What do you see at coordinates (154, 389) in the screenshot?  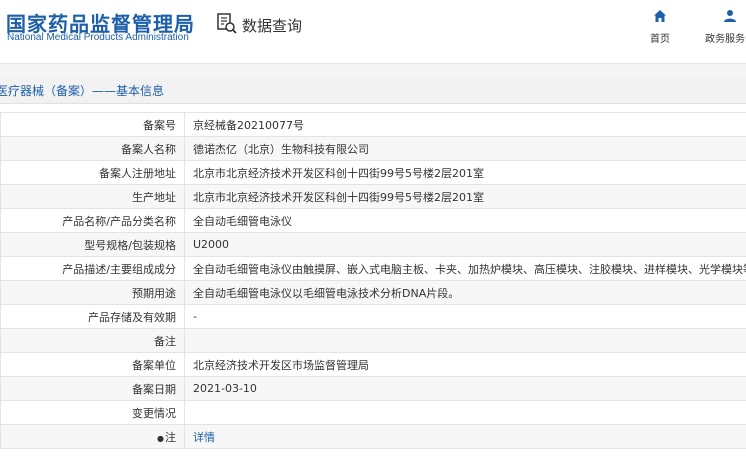 I see `field-label-text: 备案日期` at bounding box center [154, 389].